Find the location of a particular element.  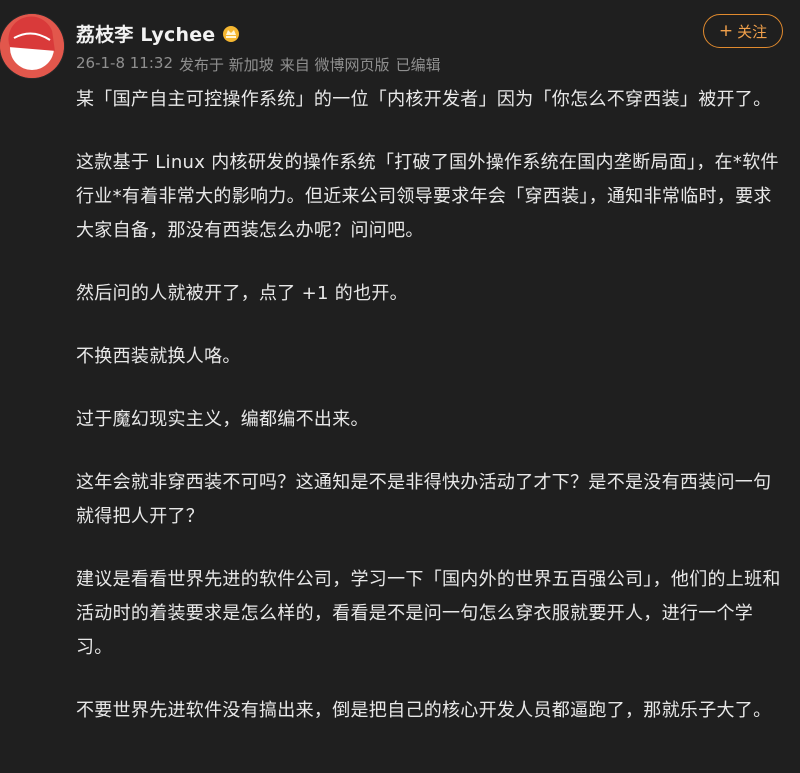

post-meta: 26-1-8 11:32 发布于 新加坡 来自 微博网页版 已编辑 is located at coordinates (258, 64).